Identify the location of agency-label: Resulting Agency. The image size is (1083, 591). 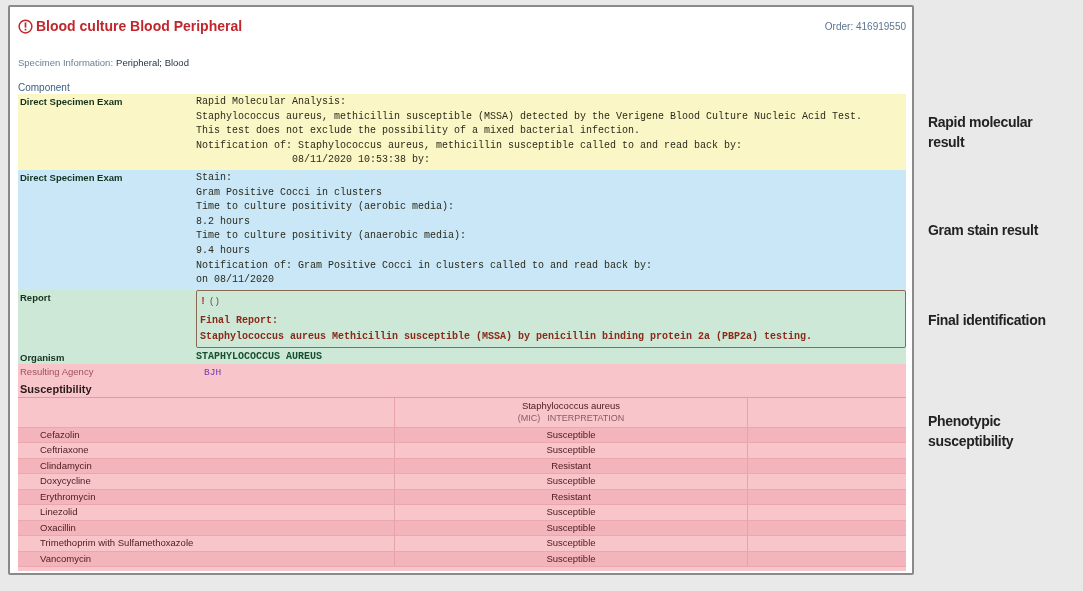
(57, 370).